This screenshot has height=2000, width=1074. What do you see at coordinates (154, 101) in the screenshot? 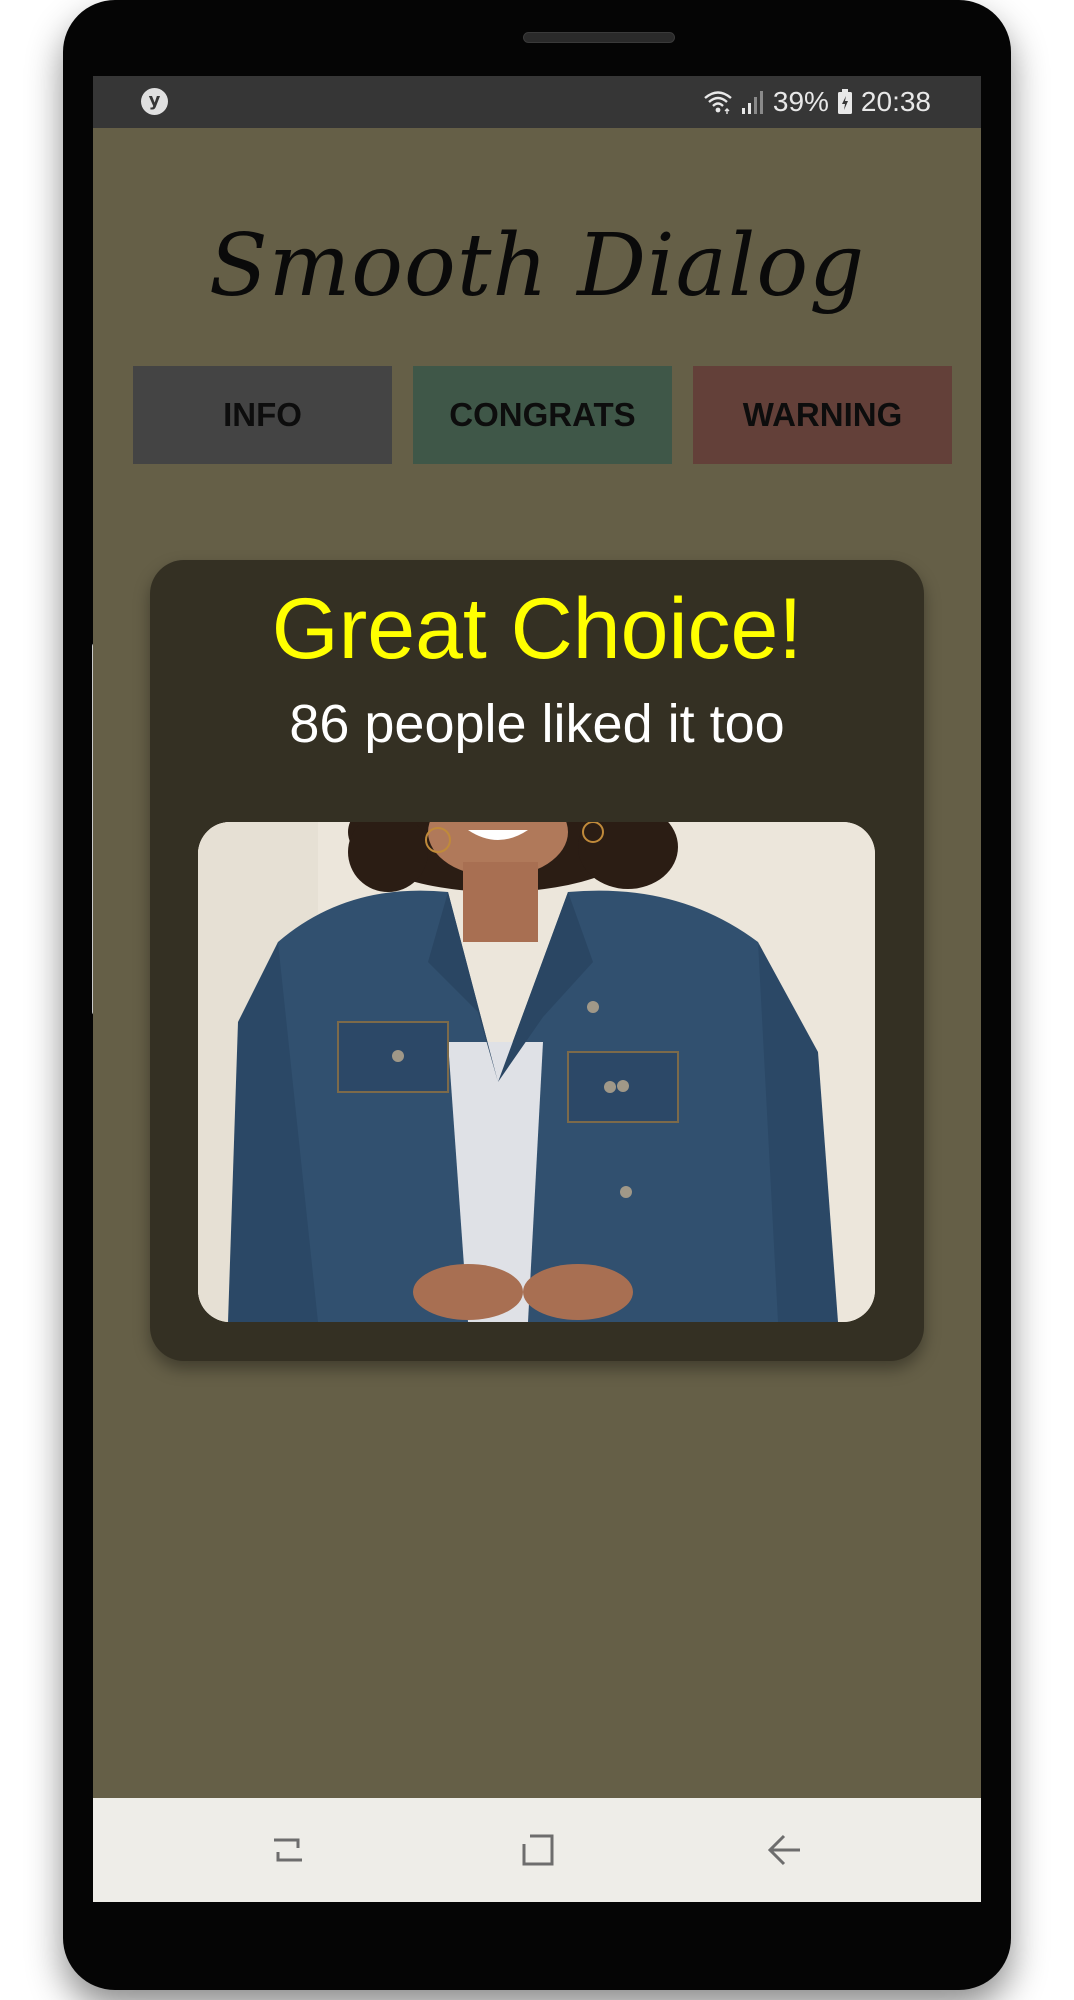
I see `app-notification-icon: y` at bounding box center [154, 101].